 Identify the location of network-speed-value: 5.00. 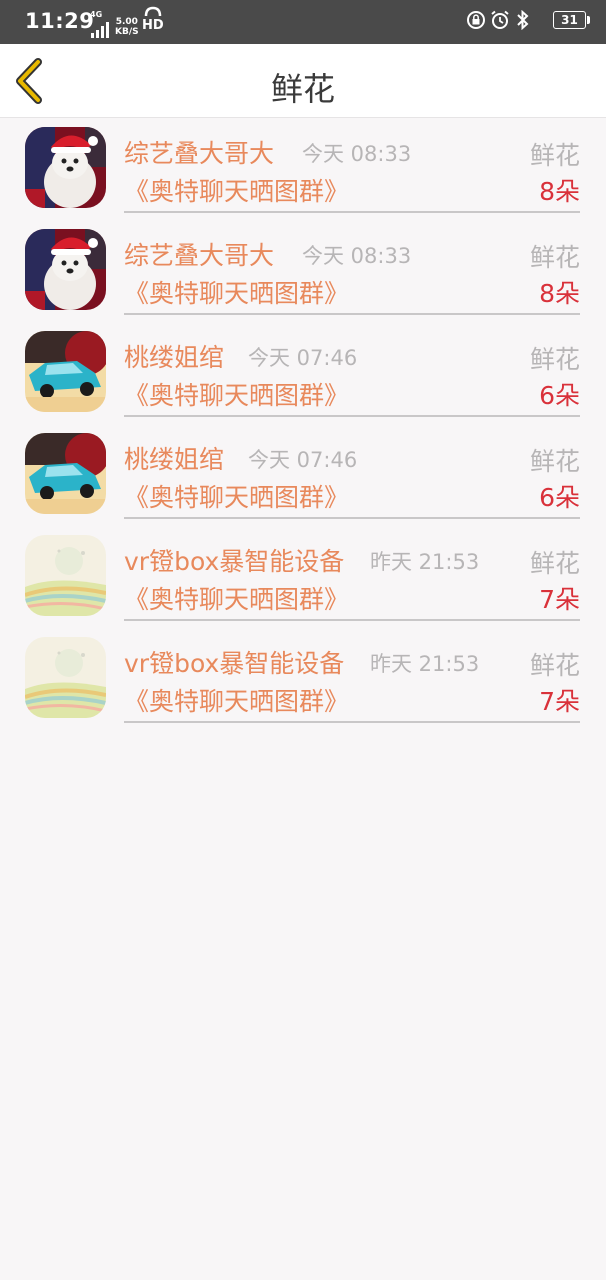
(126, 22).